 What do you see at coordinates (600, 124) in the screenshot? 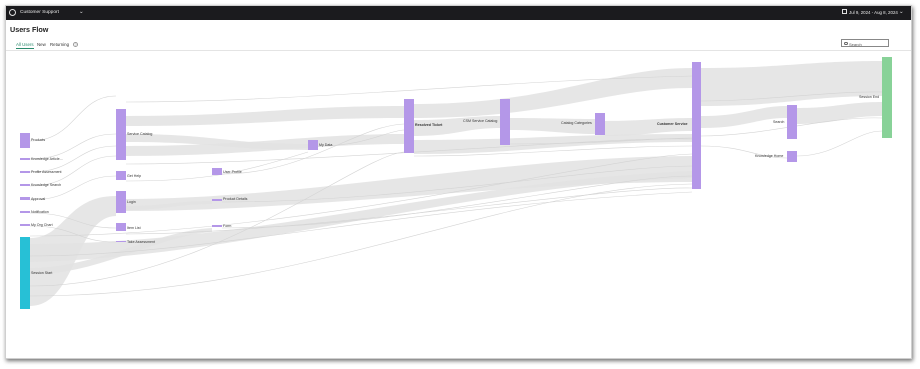
I see `node-catalog-categories` at bounding box center [600, 124].